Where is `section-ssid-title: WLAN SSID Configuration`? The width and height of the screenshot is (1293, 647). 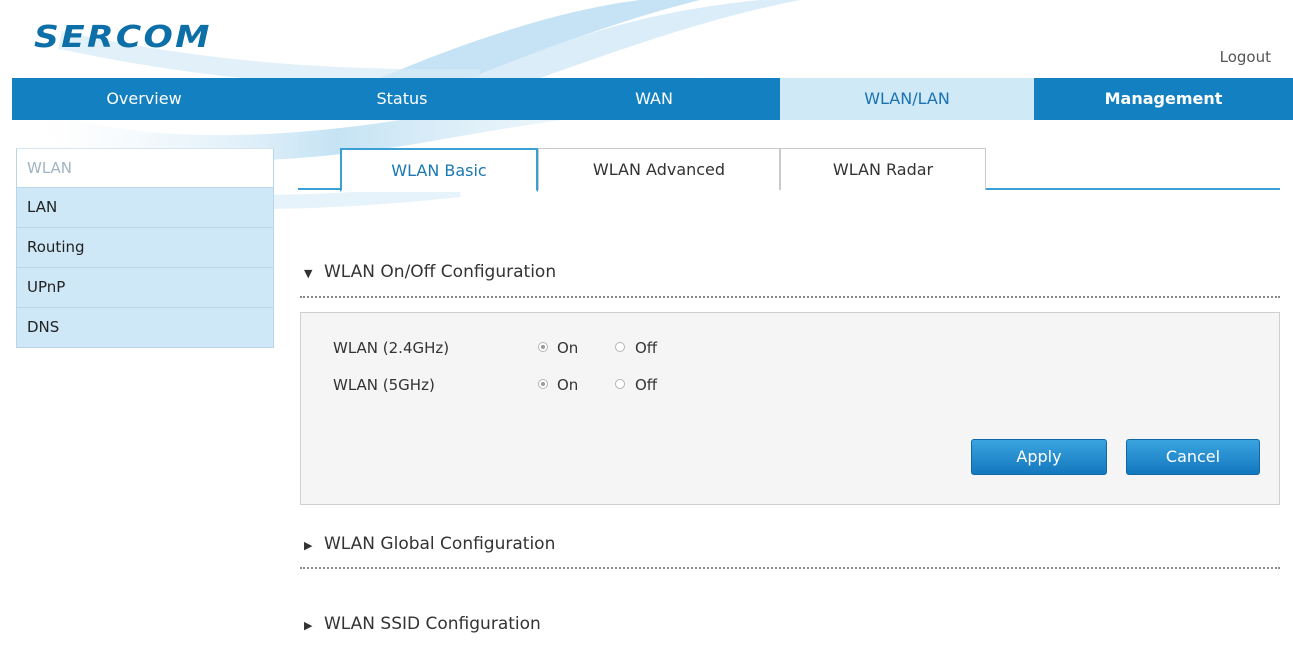 section-ssid-title: WLAN SSID Configuration is located at coordinates (432, 624).